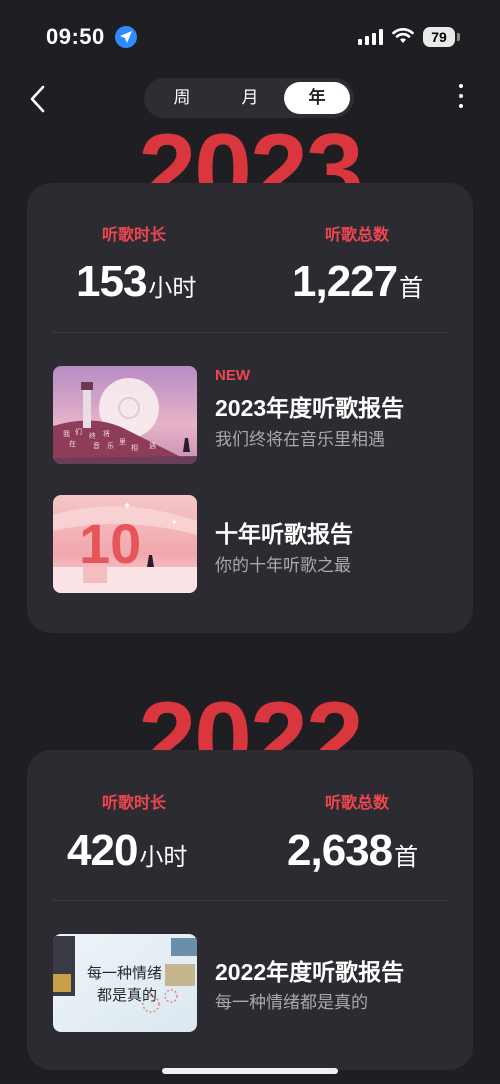 The height and width of the screenshot is (1084, 500). Describe the element at coordinates (124, 973) in the screenshot. I see `thumbnail-text: 每一种情绪` at that location.